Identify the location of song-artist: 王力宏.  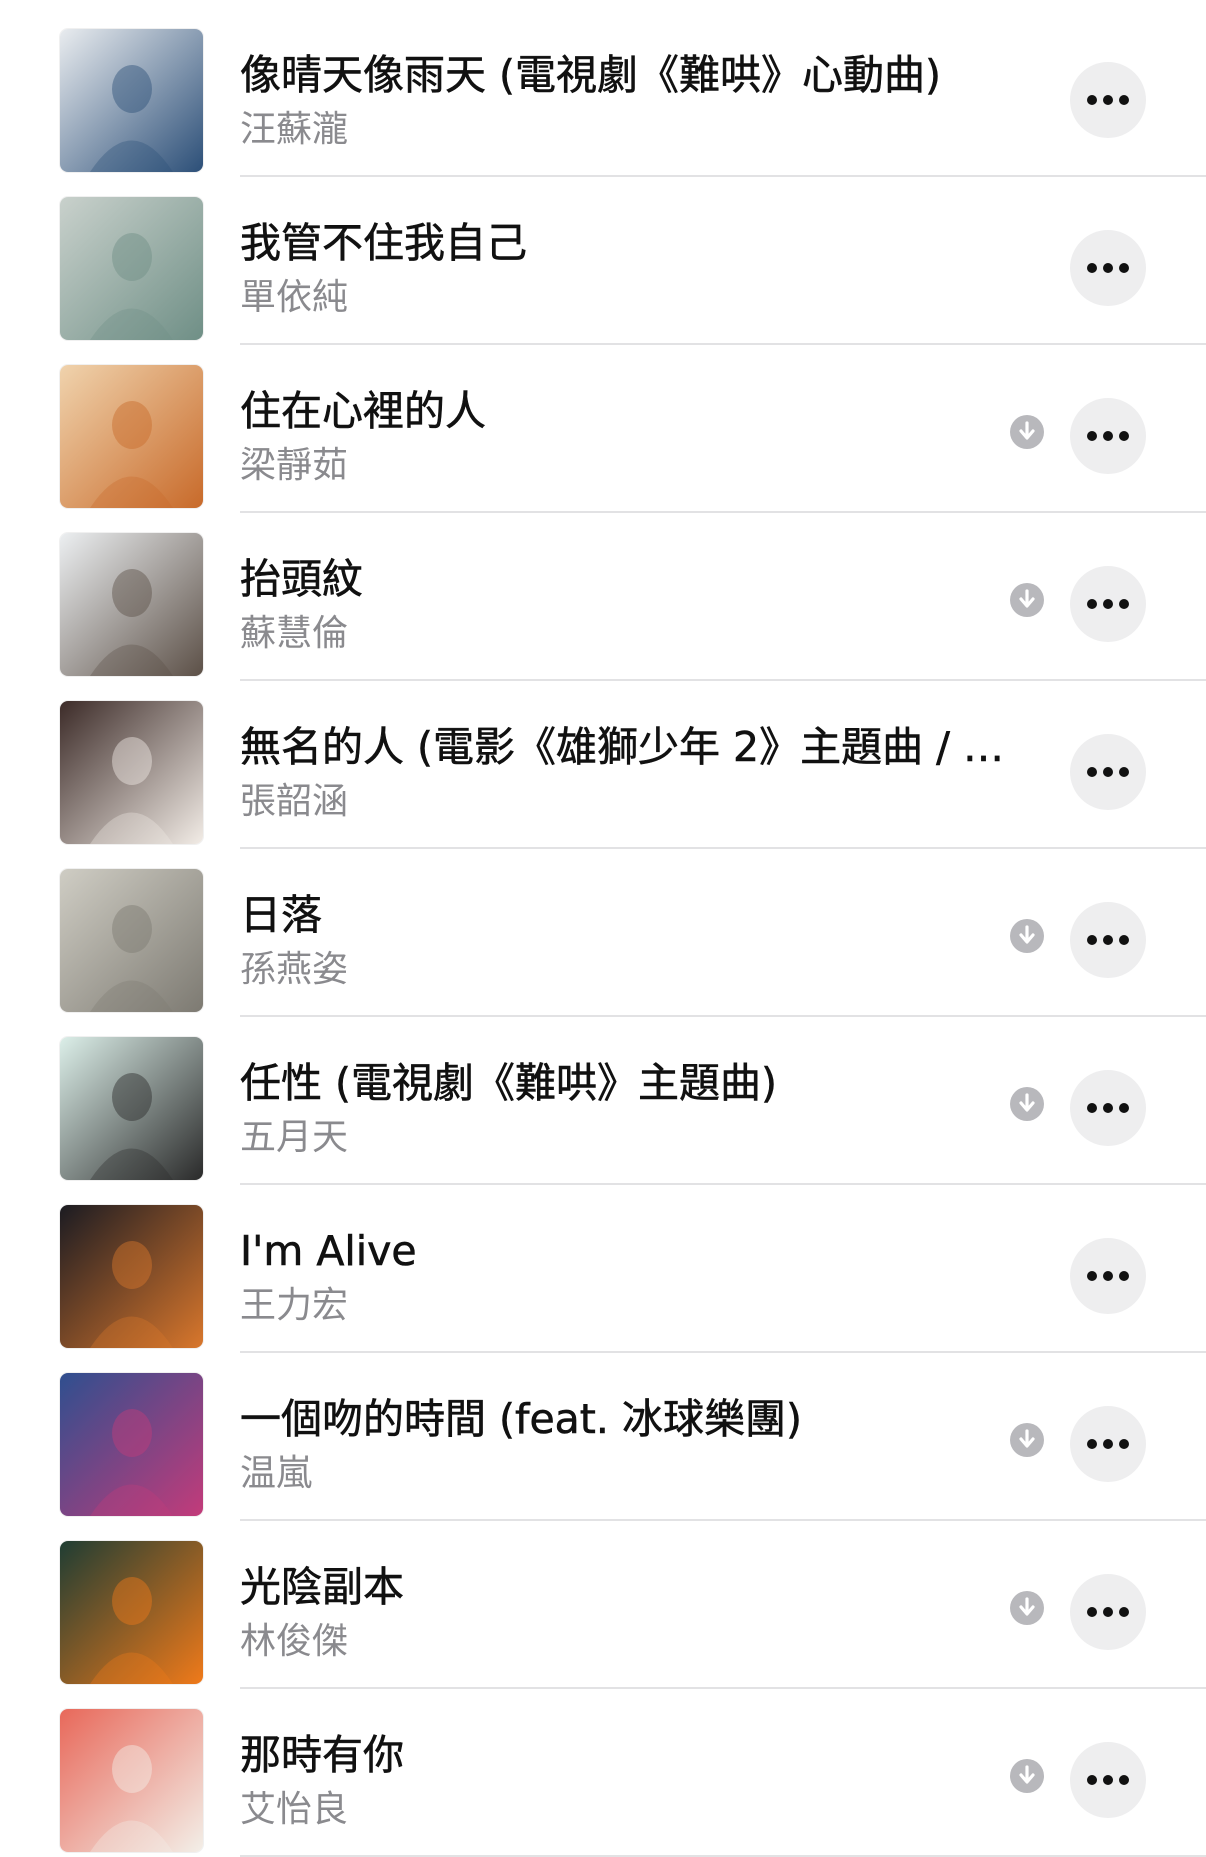
(294, 1305).